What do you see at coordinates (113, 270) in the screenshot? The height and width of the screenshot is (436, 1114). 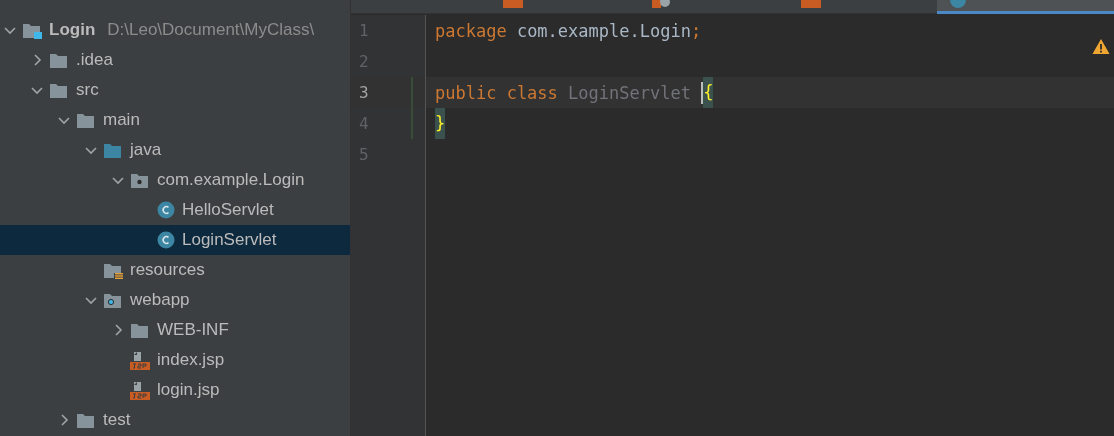 I see `resources-folder-icon` at bounding box center [113, 270].